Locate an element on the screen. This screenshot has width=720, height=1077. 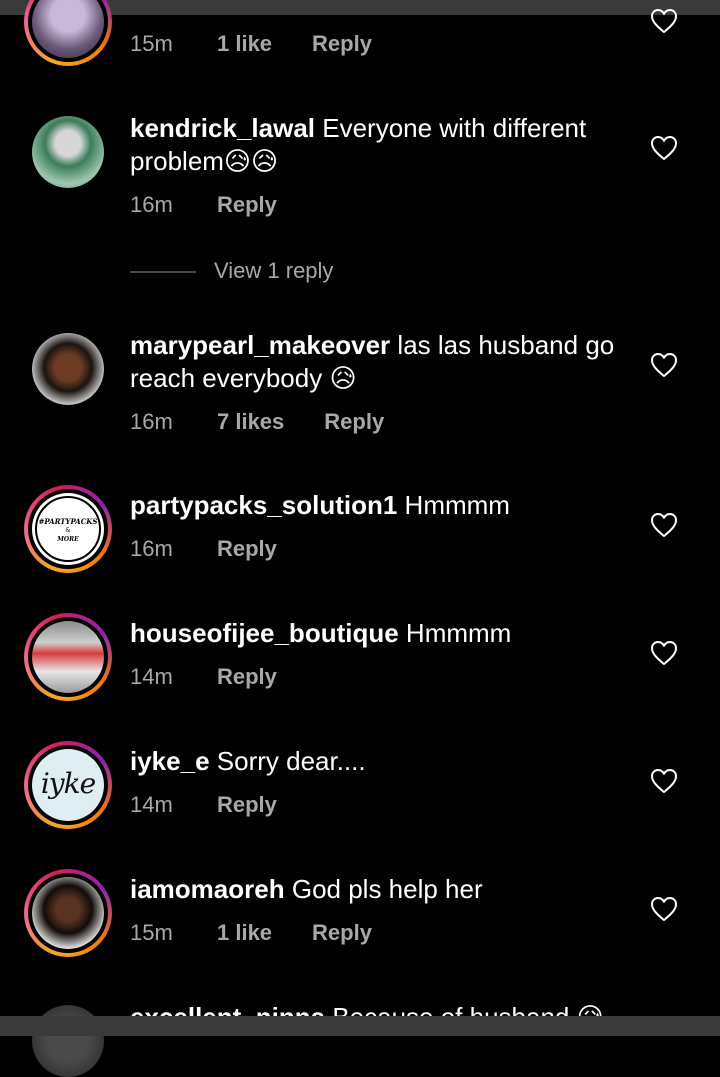
comment-body: iamomaoreh God pls help her is located at coordinates (375, 889).